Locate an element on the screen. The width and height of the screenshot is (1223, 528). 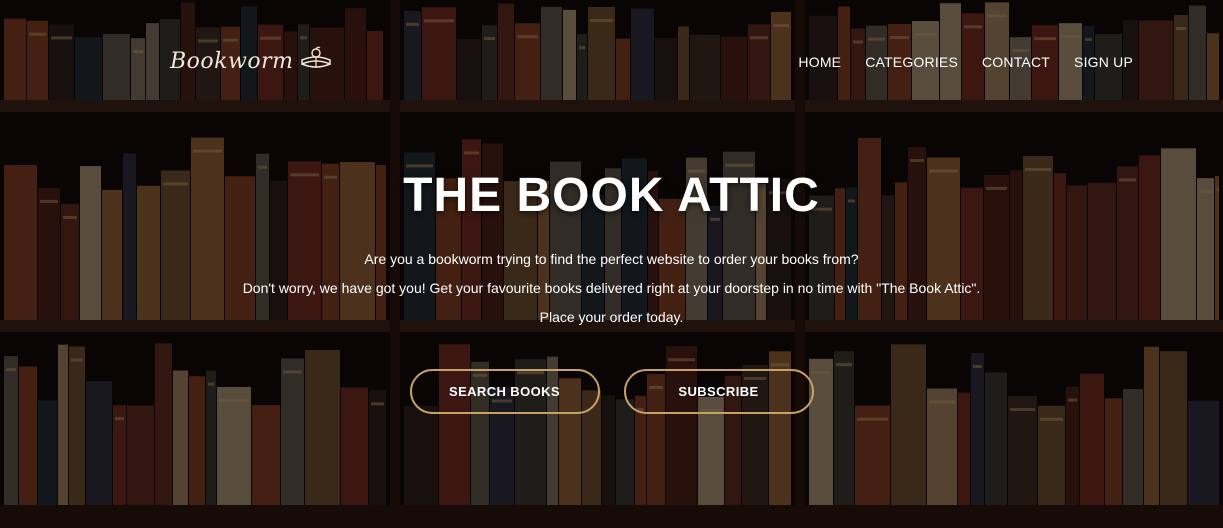
subscribe-button: SUBSCRIBE is located at coordinates (718, 391).